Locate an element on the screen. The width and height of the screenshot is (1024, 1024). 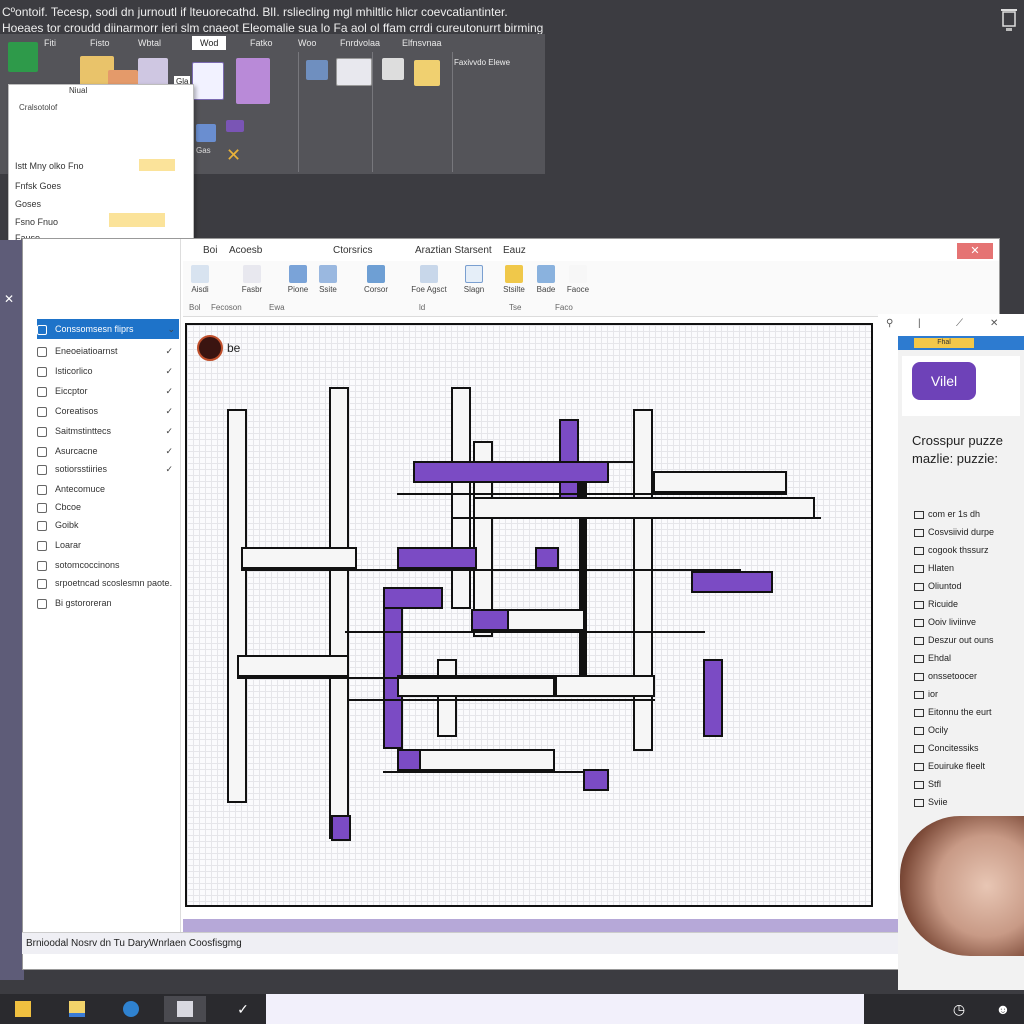
panel-list-item: Oliuntod is located at coordinates (969, 586).